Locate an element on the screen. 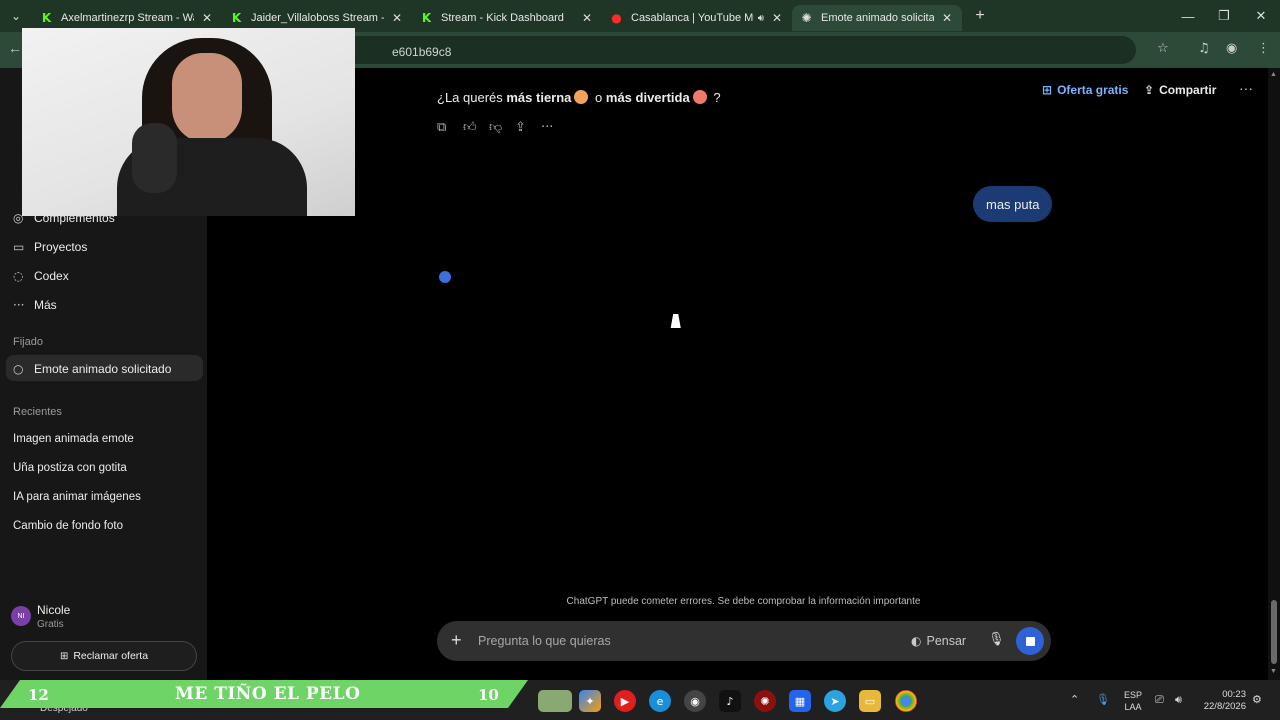 This screenshot has height=720, width=1280. pinned-item: ○ Emote animado solicitado is located at coordinates (92, 369).